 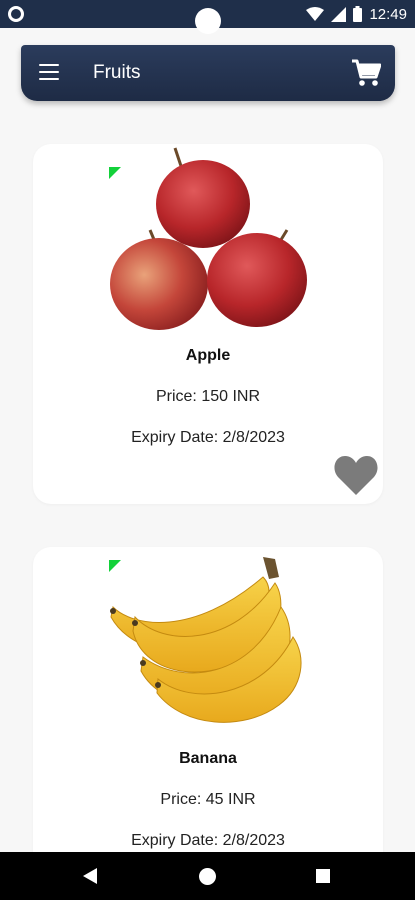 What do you see at coordinates (356, 475) in the screenshot?
I see `heart-icon` at bounding box center [356, 475].